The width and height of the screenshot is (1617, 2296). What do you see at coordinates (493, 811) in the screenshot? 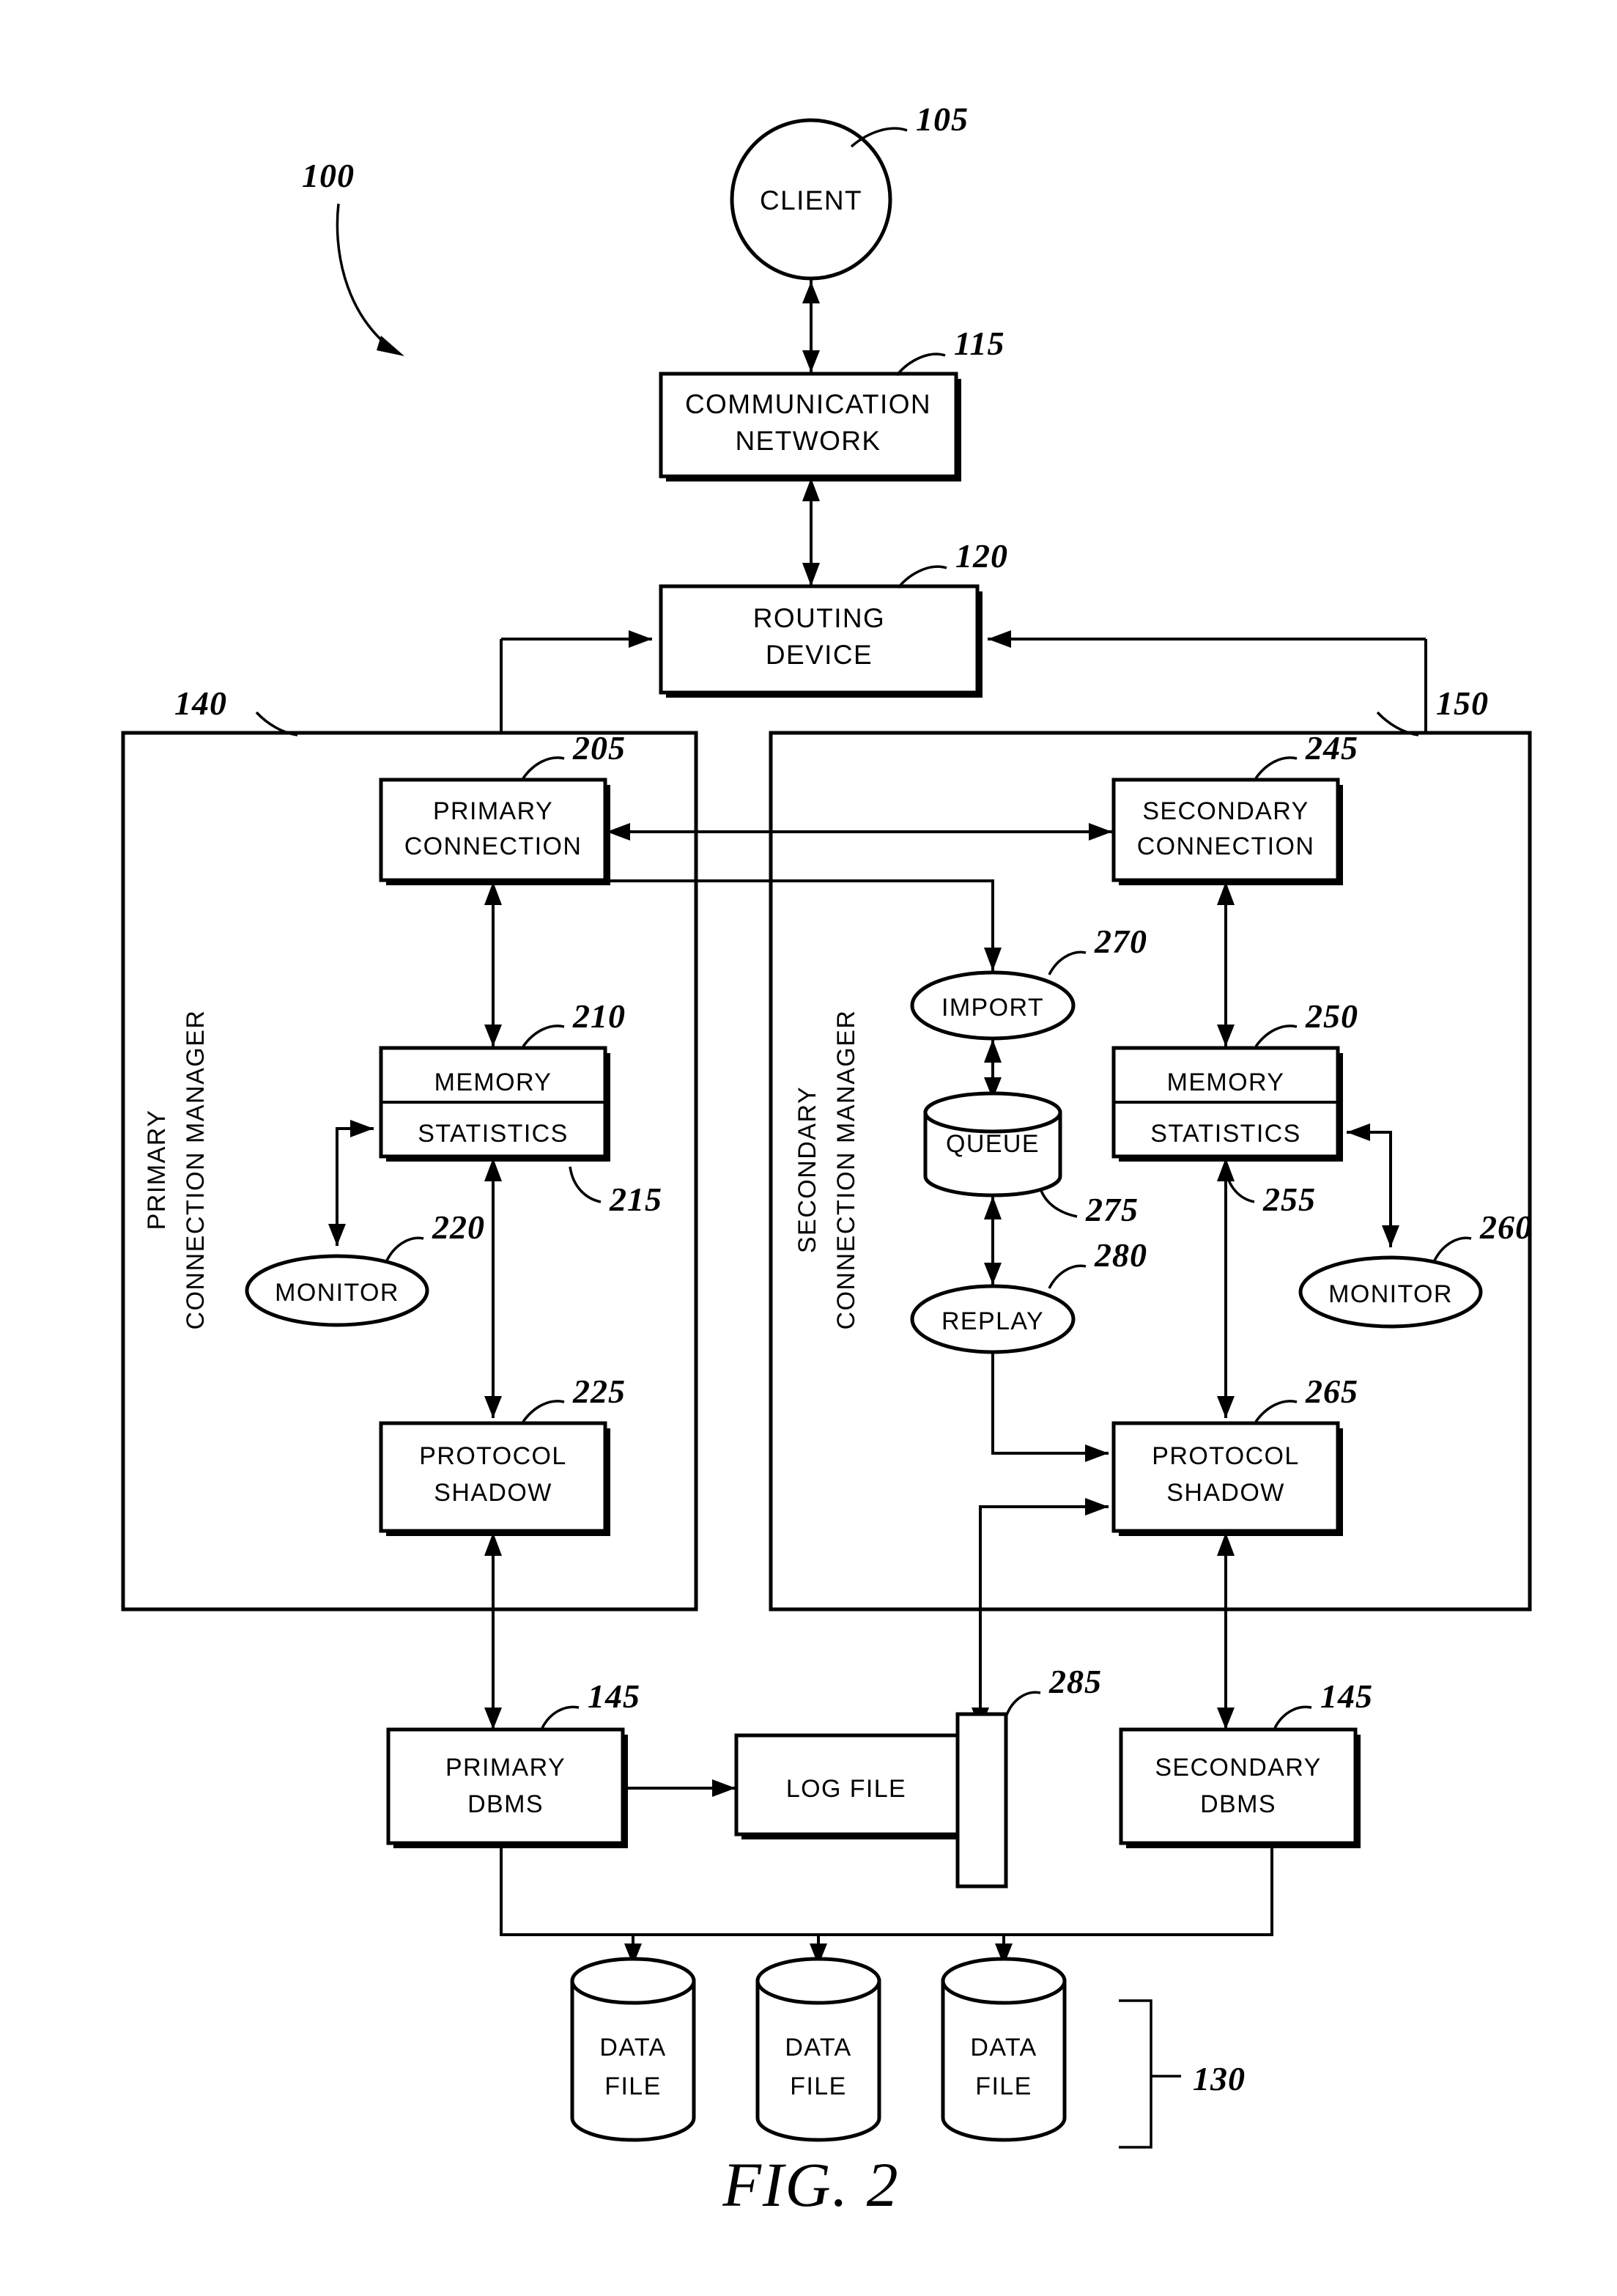
I see `primary-connection-line1: PRIMARY` at bounding box center [493, 811].